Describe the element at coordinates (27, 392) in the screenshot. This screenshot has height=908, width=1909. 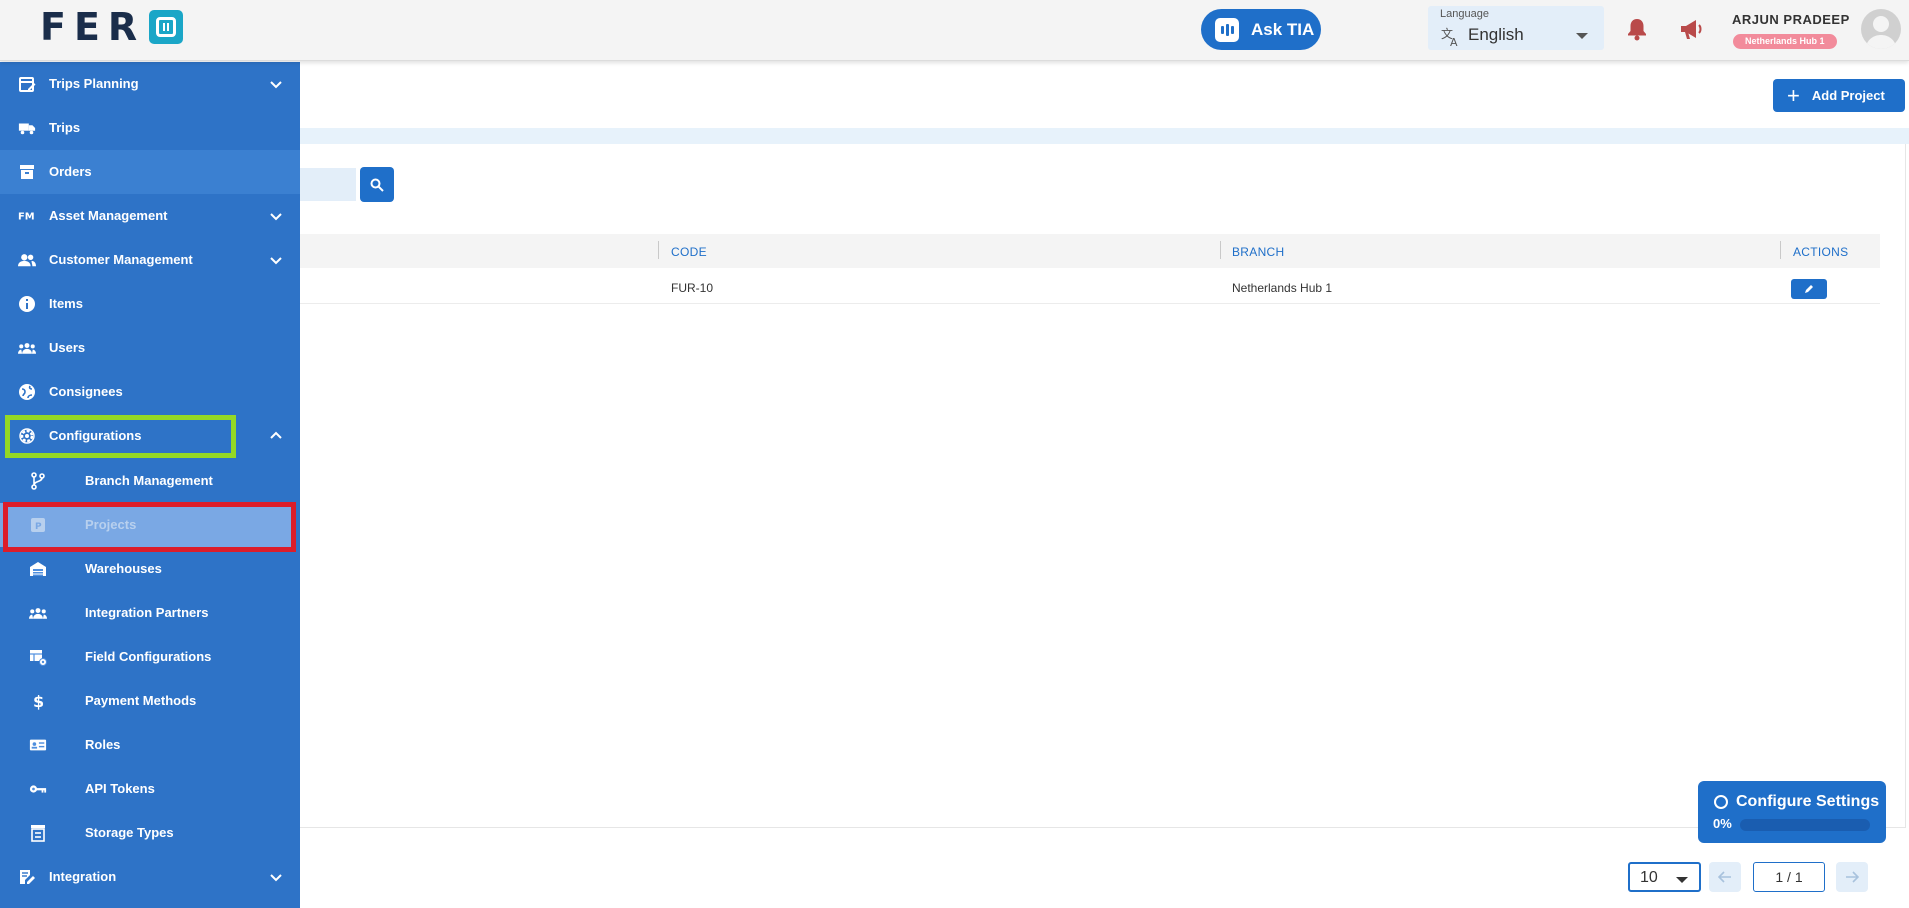
I see `globe-icon` at that location.